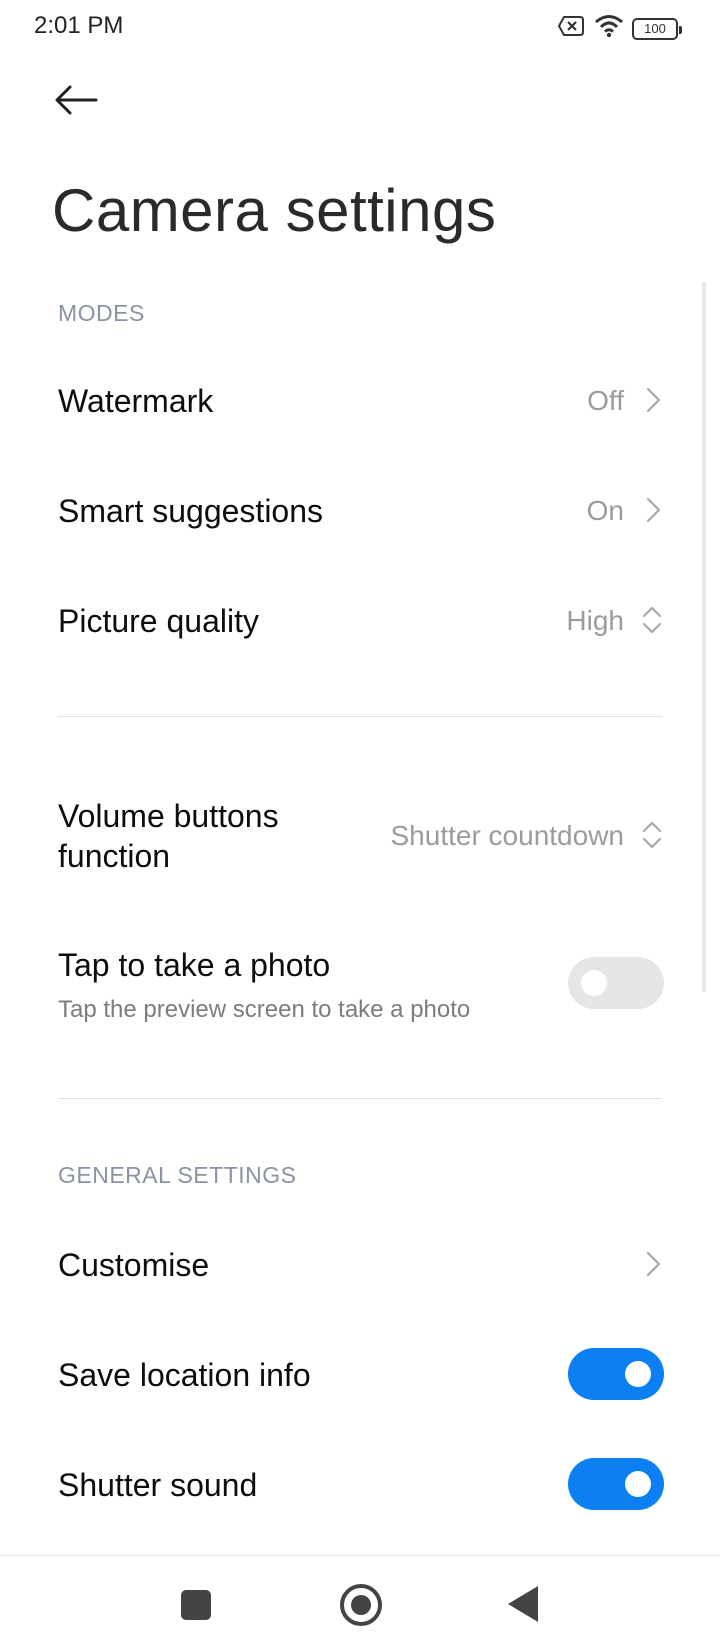 This screenshot has width=720, height=1650. I want to click on picture-quality-label: Picture quality, so click(158, 621).